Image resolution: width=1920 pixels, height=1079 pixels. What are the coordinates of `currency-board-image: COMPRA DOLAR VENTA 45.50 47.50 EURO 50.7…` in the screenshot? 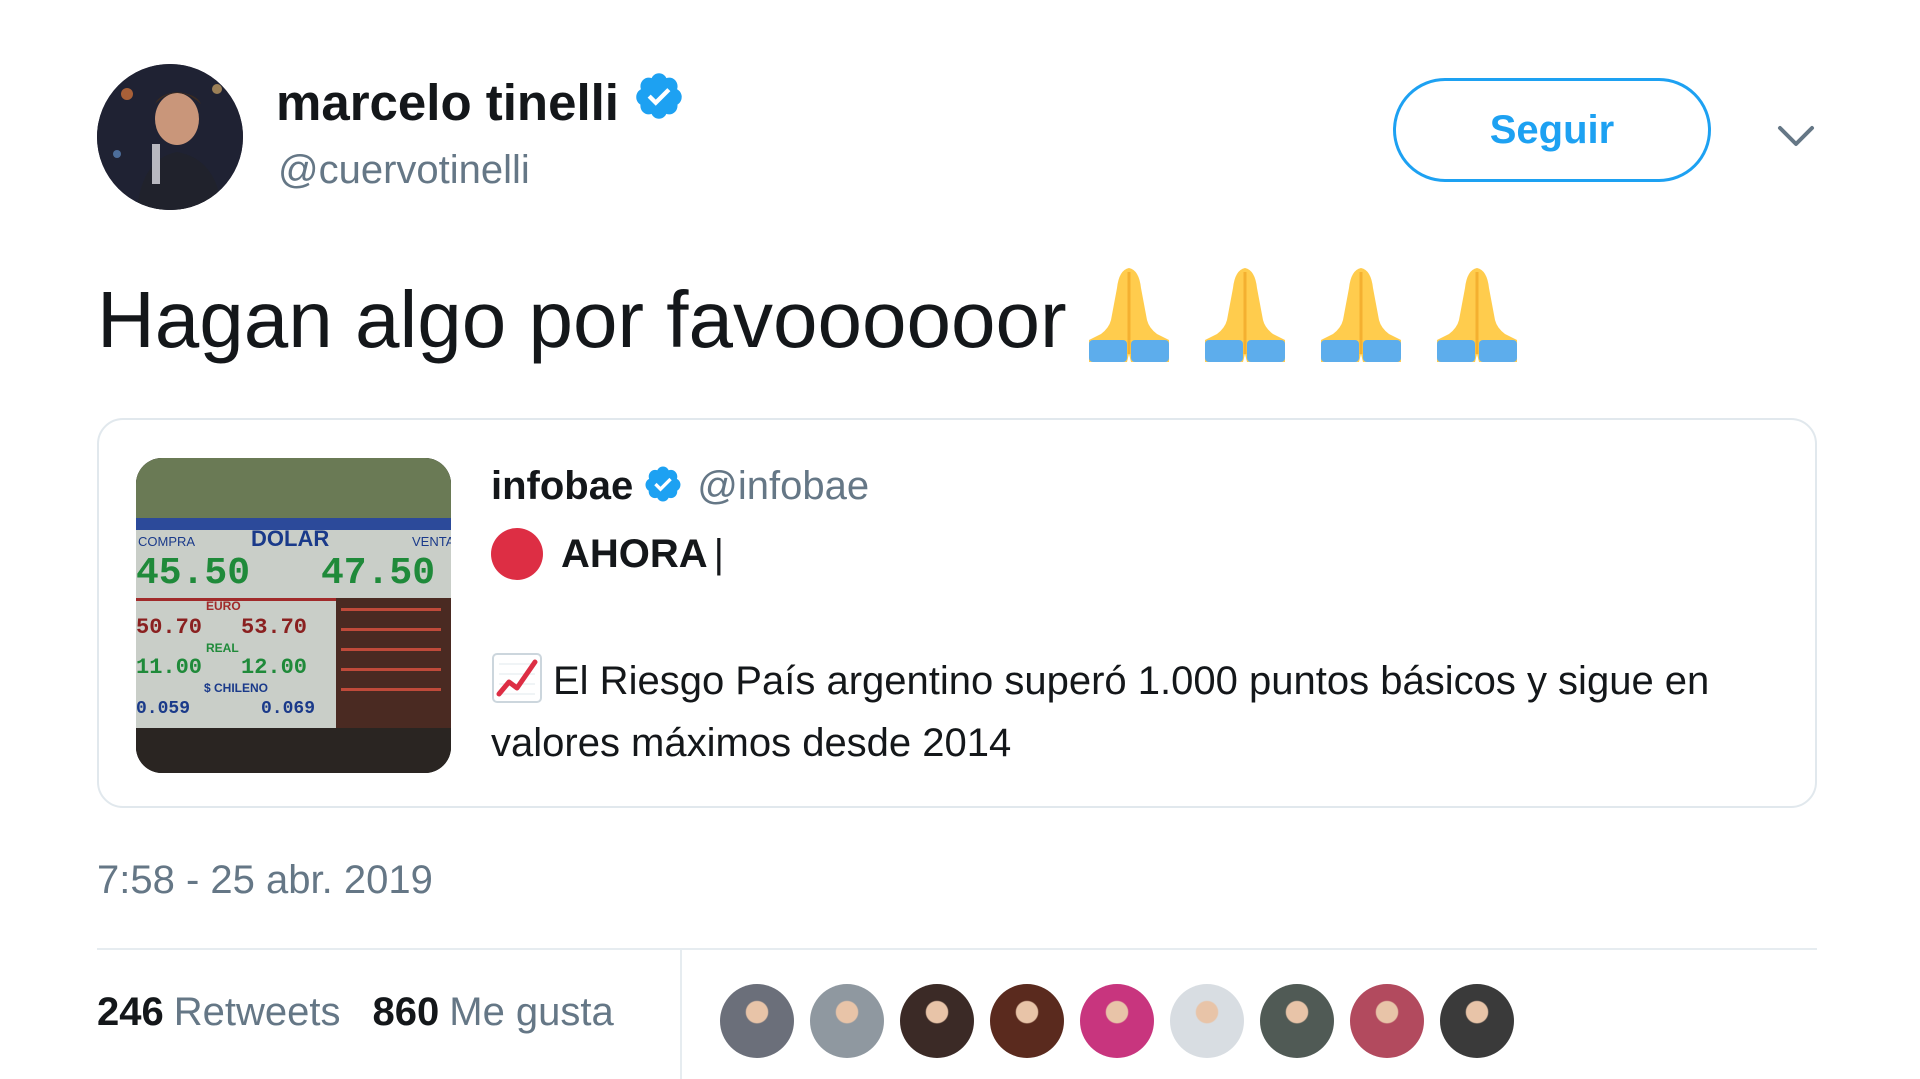 It's located at (293, 615).